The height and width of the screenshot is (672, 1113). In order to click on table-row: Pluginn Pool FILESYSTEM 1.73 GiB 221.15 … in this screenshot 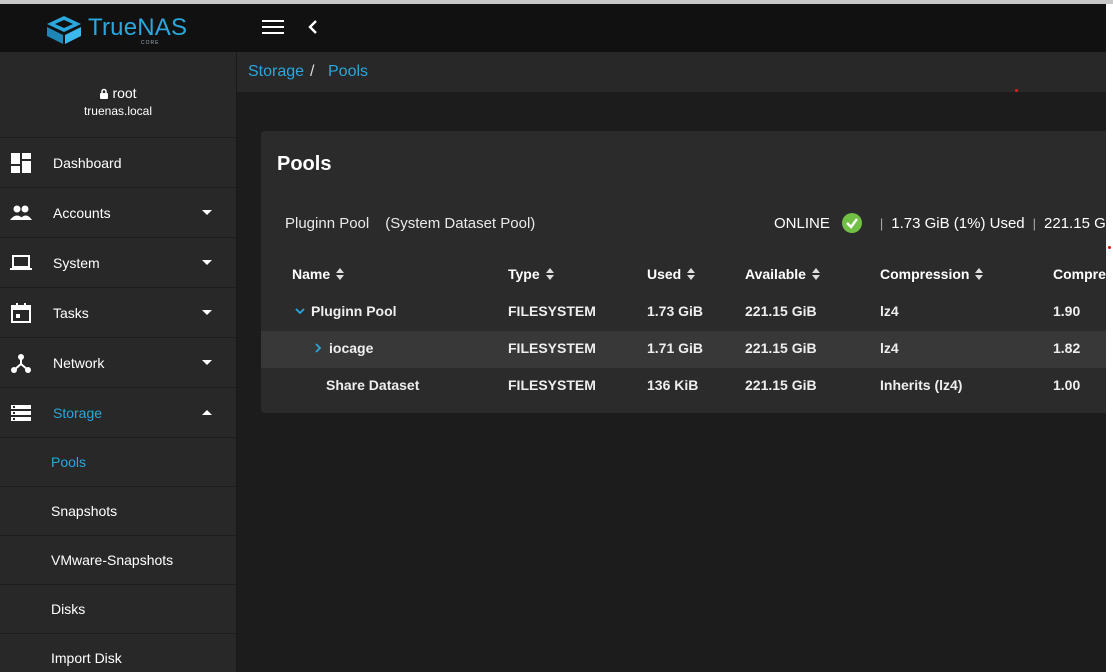, I will do `click(695, 312)`.